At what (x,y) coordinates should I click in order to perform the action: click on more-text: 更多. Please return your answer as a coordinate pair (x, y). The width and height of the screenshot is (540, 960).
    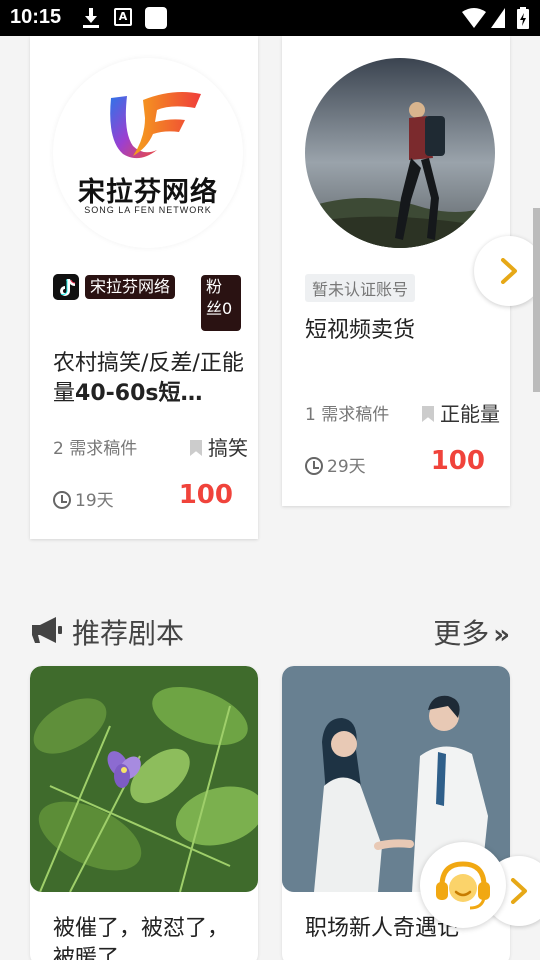
    Looking at the image, I should click on (461, 633).